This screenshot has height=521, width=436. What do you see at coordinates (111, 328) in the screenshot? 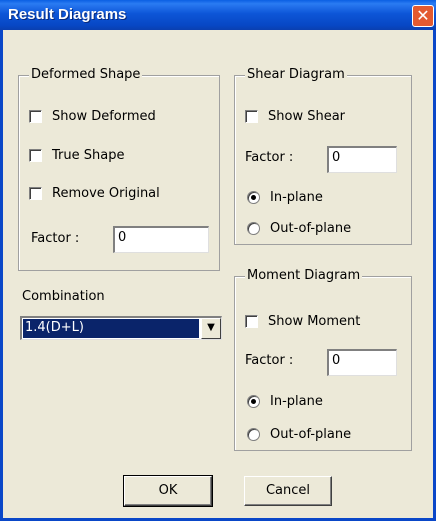
I see `combination-selected-value: 1.4(D+L)` at bounding box center [111, 328].